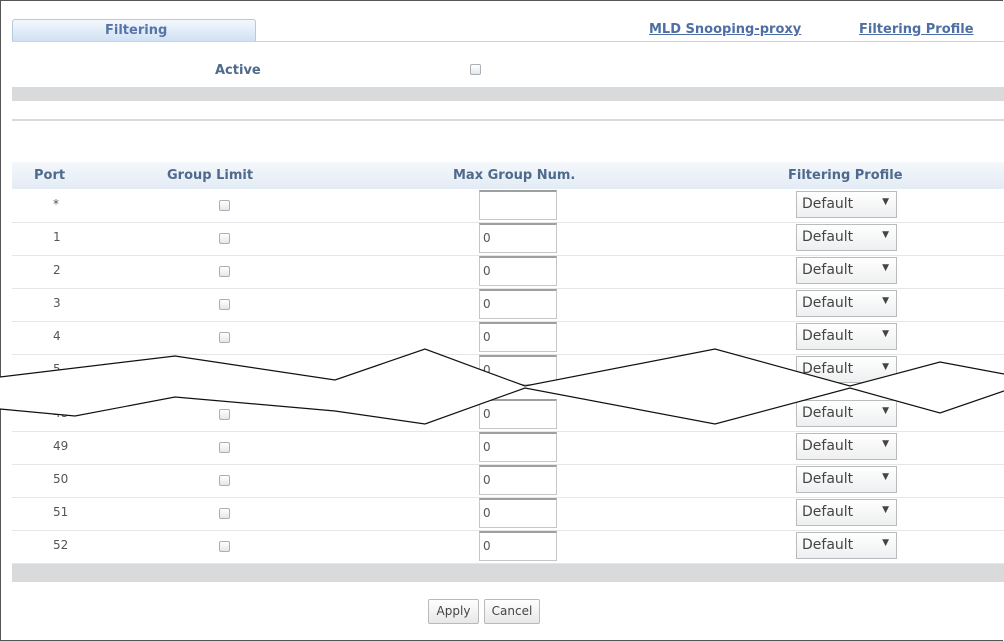 Image resolution: width=1004 pixels, height=641 pixels. What do you see at coordinates (50, 175) in the screenshot?
I see `header-port: Port` at bounding box center [50, 175].